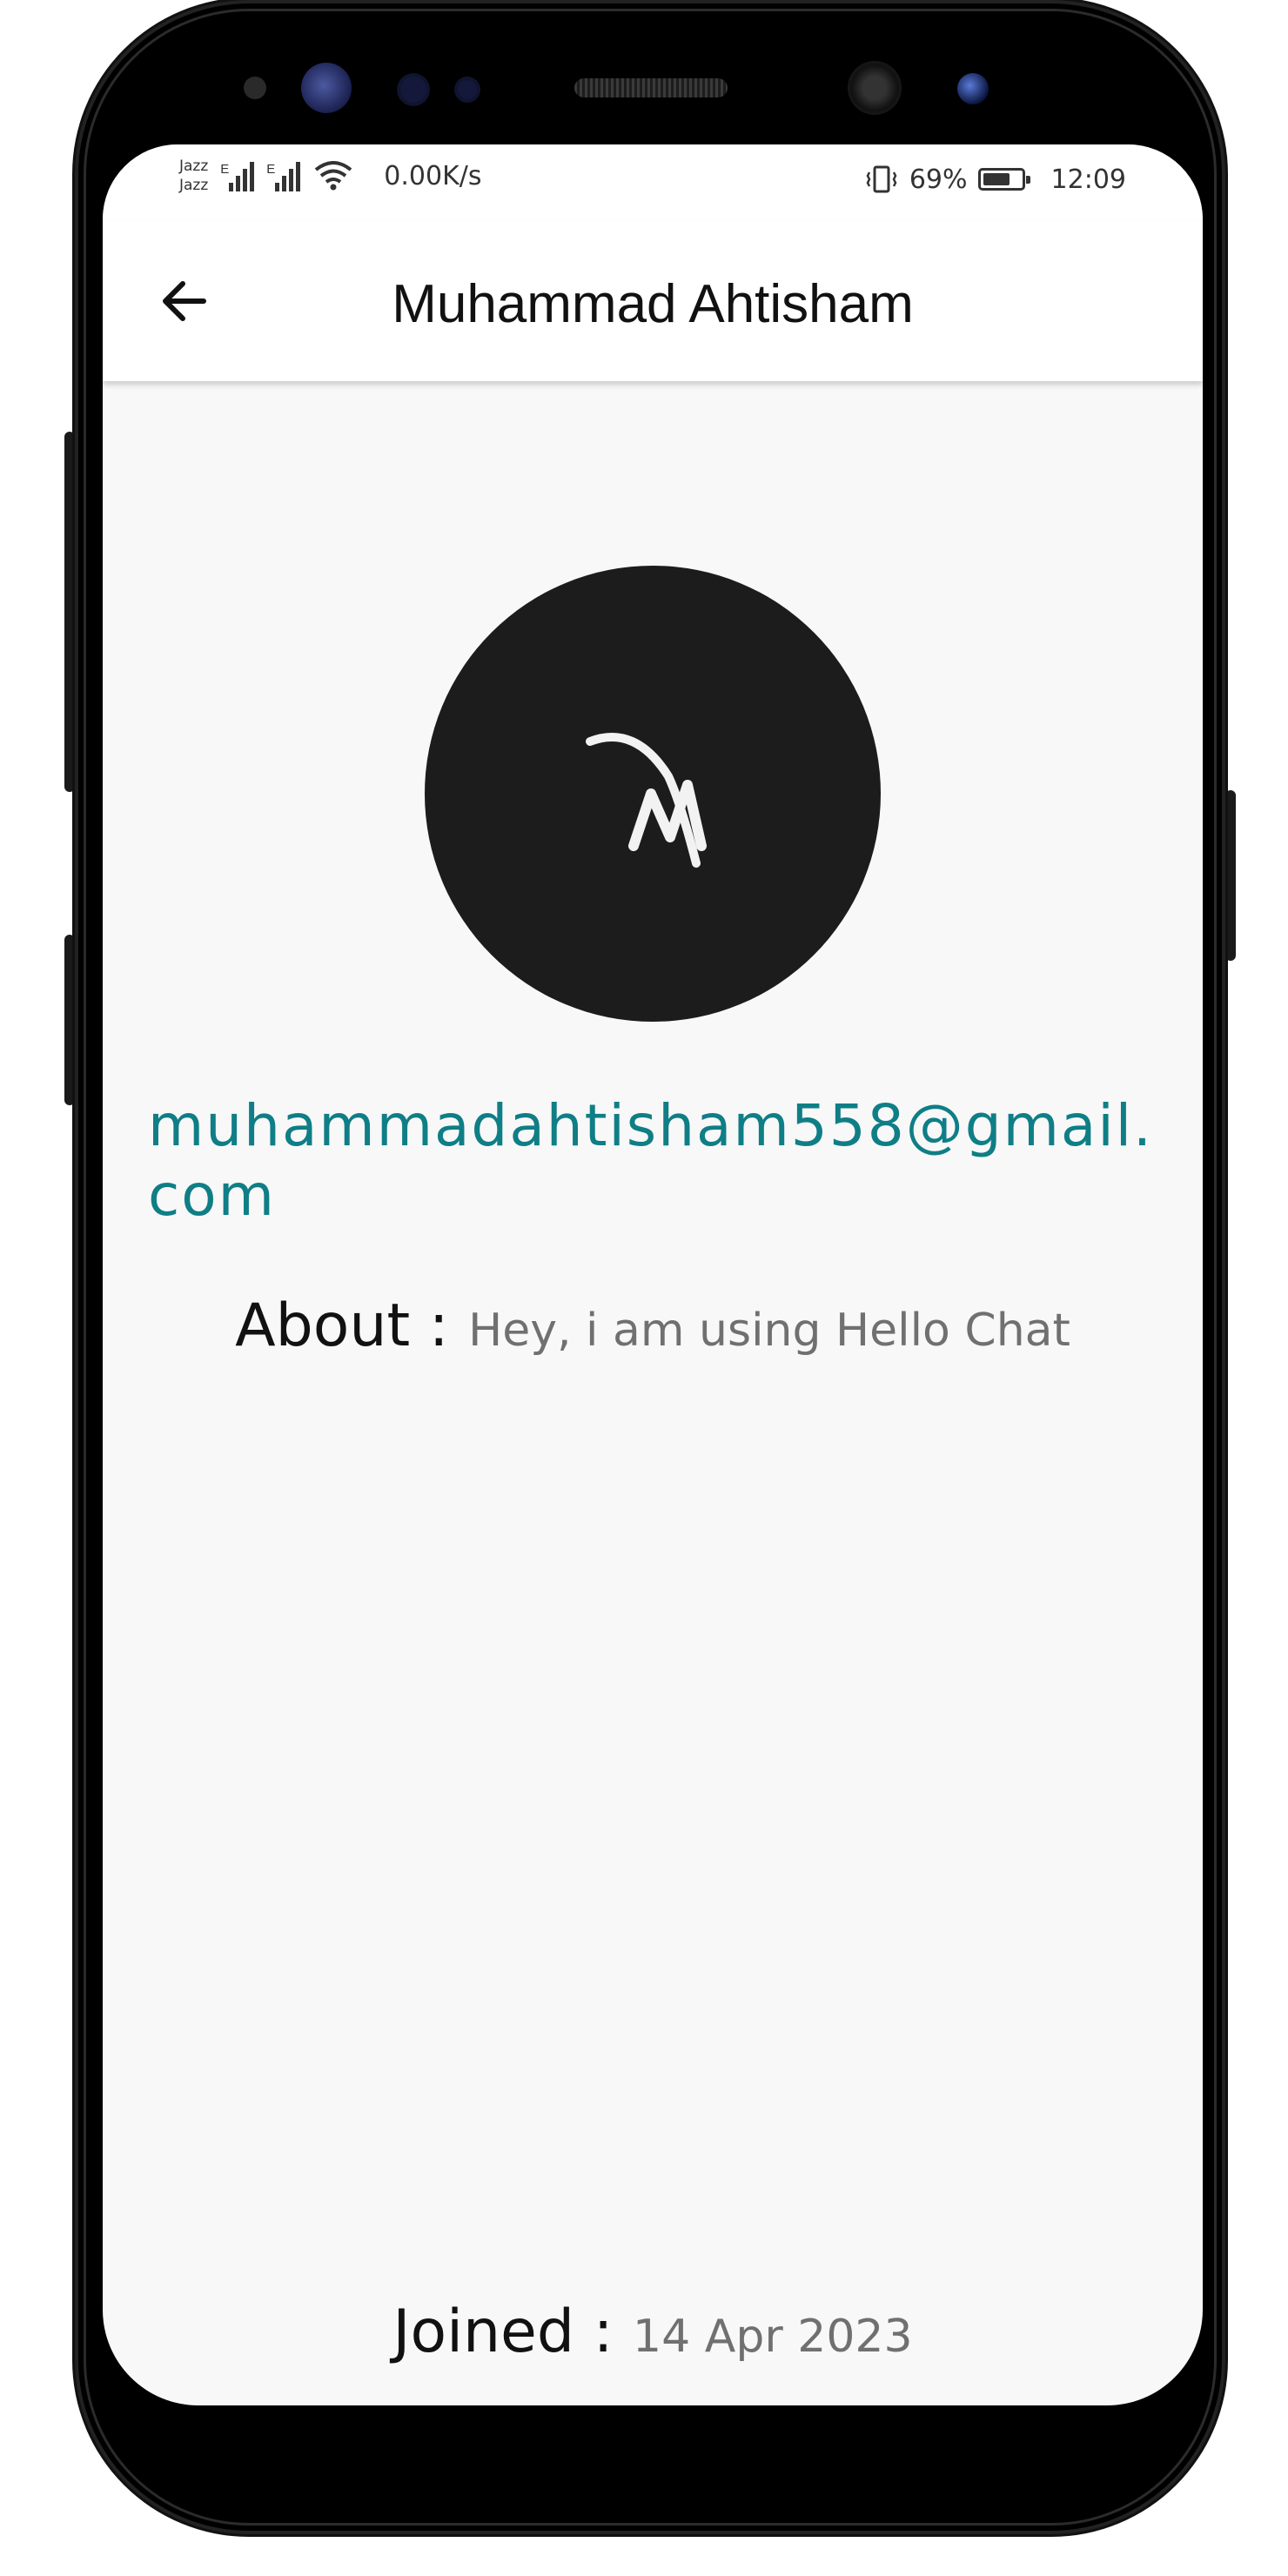 This screenshot has width=1288, height=2576. What do you see at coordinates (503, 2332) in the screenshot?
I see `joined-label: Joined :` at bounding box center [503, 2332].